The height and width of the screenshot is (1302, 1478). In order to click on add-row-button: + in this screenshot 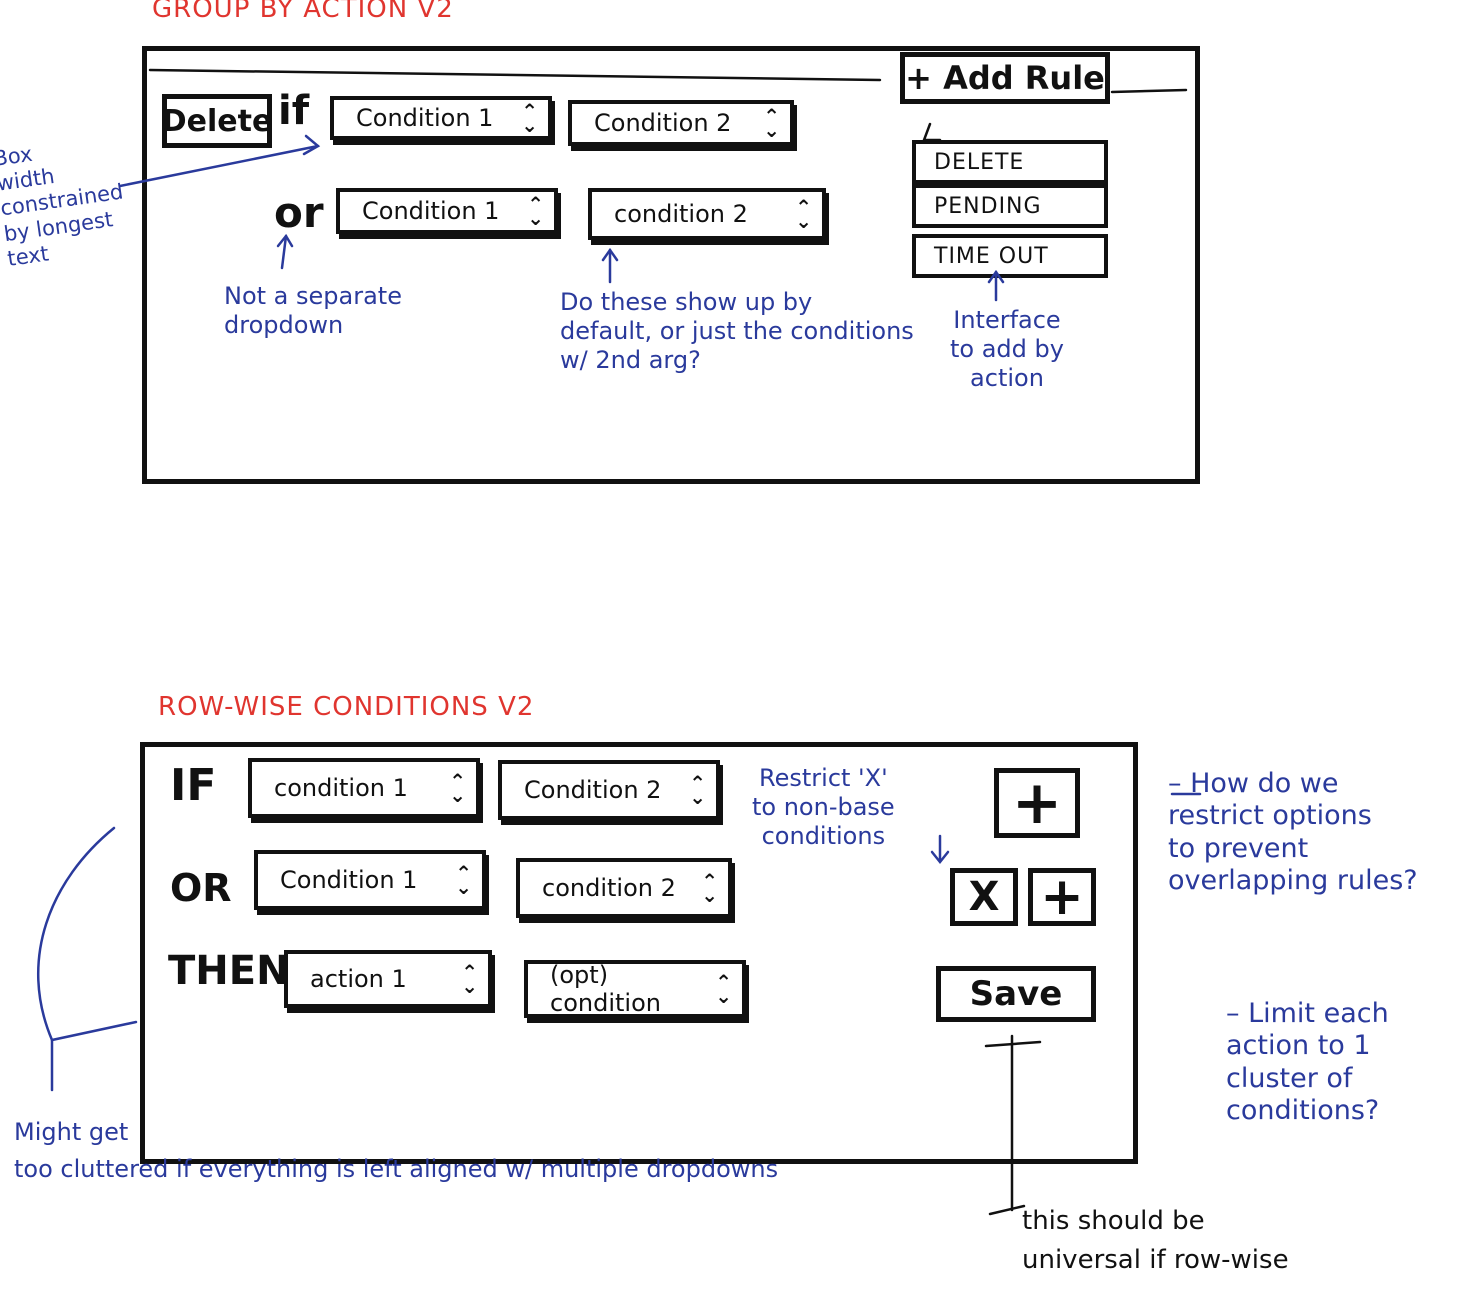, I will do `click(1062, 897)`.